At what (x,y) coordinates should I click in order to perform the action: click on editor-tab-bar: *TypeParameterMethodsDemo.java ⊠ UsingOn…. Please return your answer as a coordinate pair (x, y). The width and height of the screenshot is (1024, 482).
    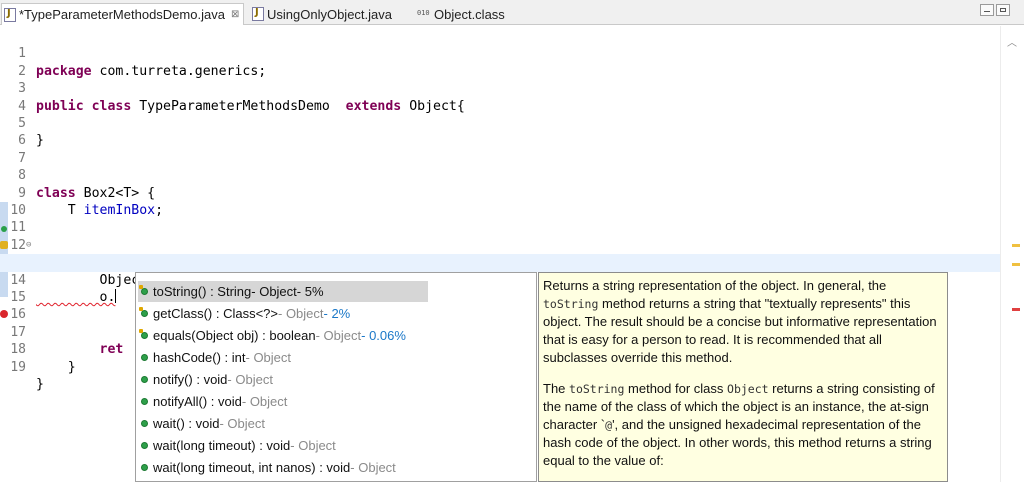
    Looking at the image, I should click on (512, 12).